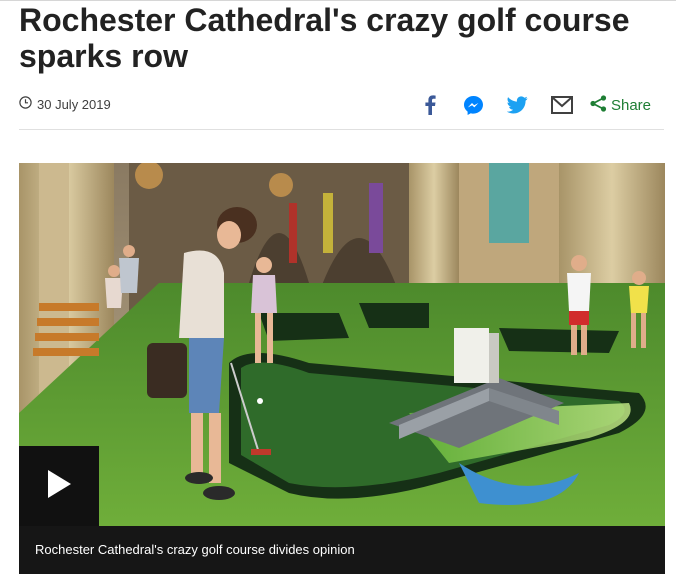 The width and height of the screenshot is (676, 580). I want to click on share-button: Share, so click(620, 105).